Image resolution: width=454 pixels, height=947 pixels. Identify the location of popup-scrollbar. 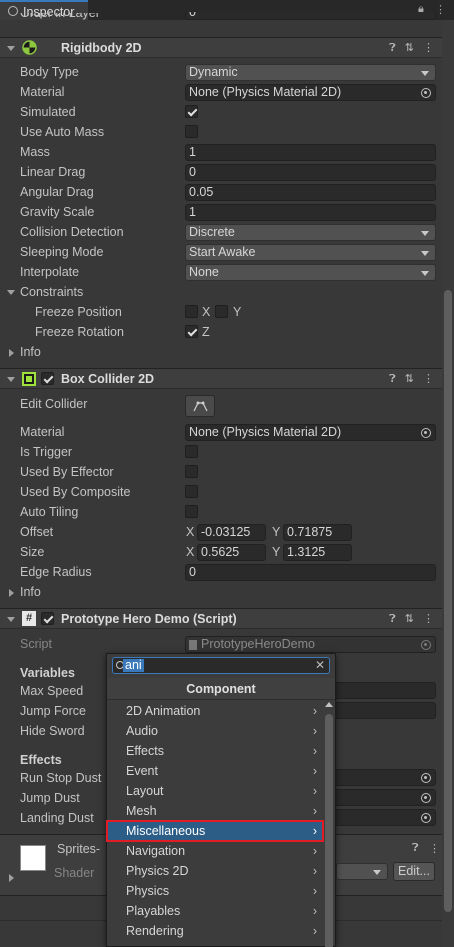
(329, 824).